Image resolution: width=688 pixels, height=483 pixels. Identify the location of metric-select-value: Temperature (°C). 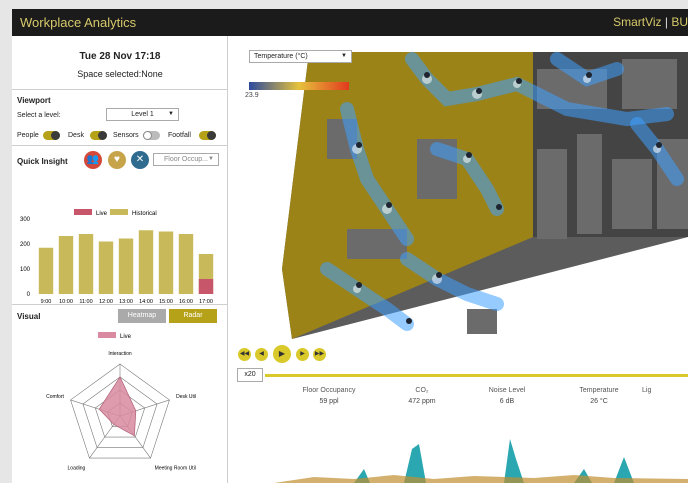
(281, 56).